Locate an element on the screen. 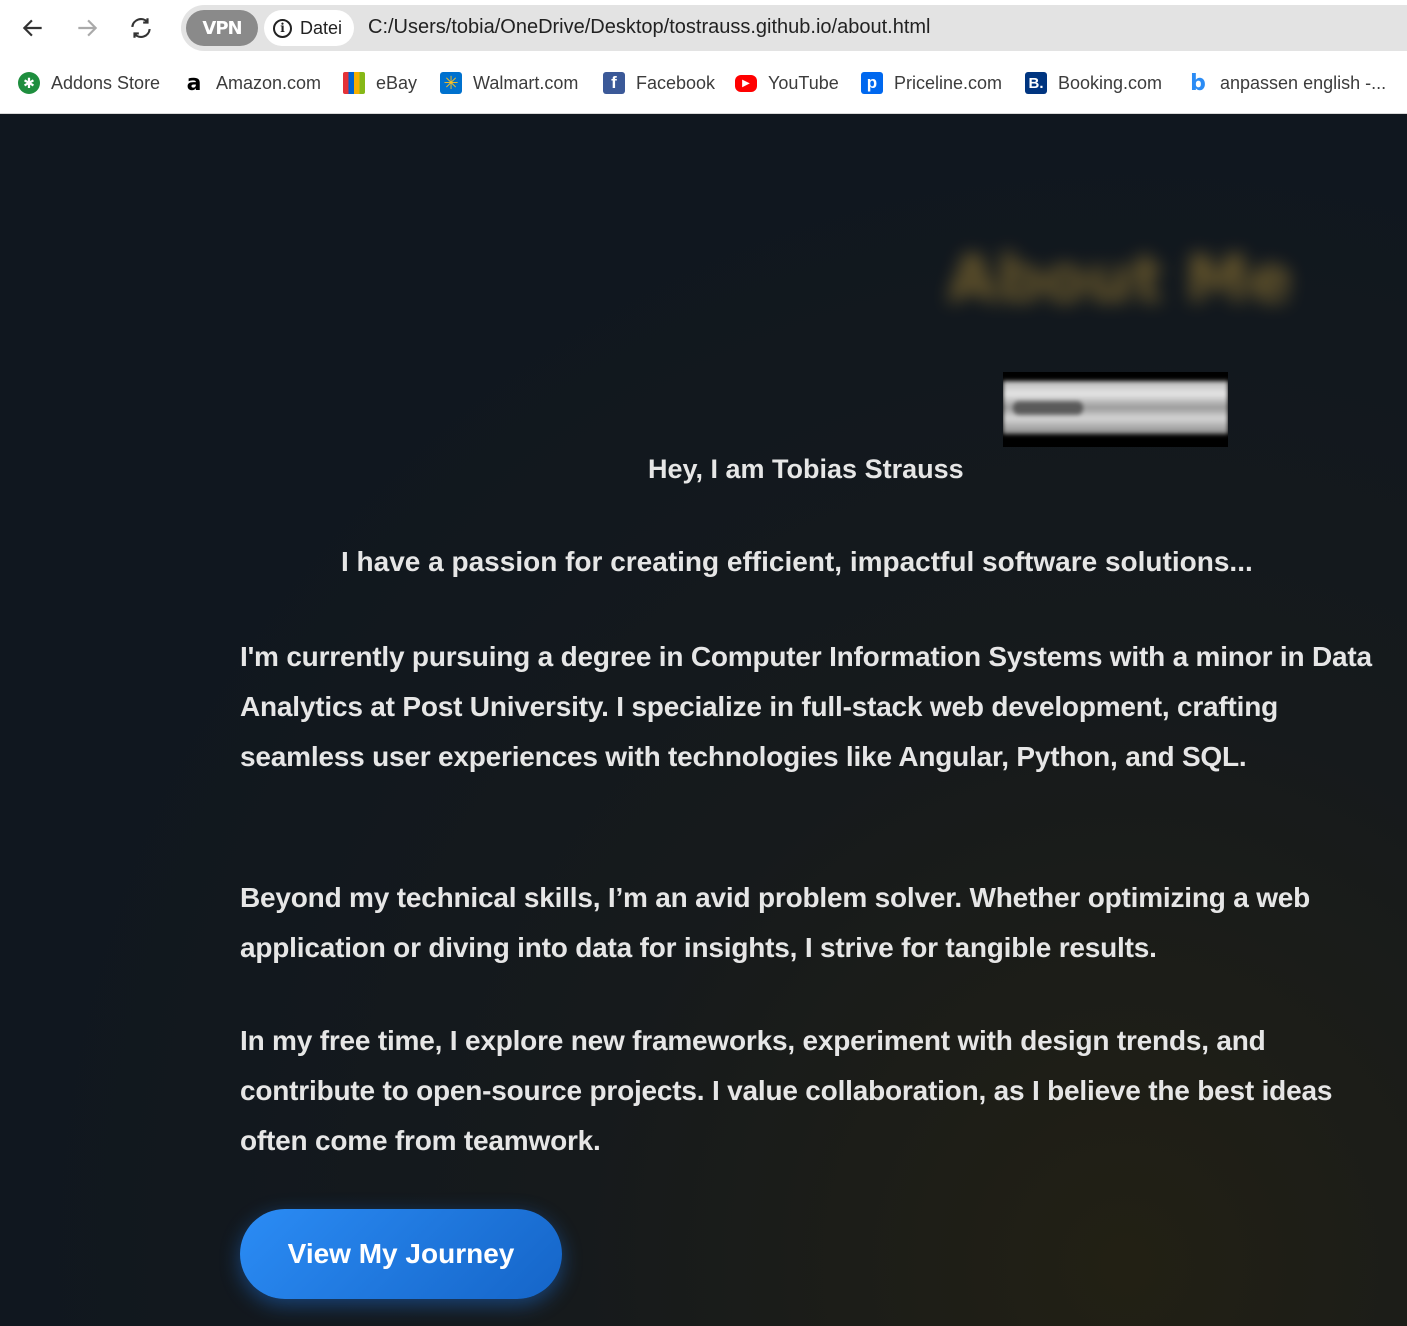 The height and width of the screenshot is (1326, 1407). site-info-button: i Datei is located at coordinates (309, 28).